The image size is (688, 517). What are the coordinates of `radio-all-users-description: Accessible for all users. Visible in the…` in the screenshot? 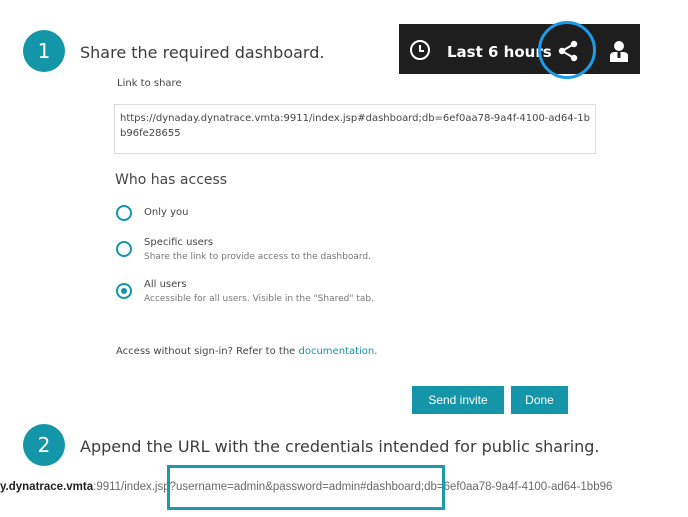 It's located at (259, 299).